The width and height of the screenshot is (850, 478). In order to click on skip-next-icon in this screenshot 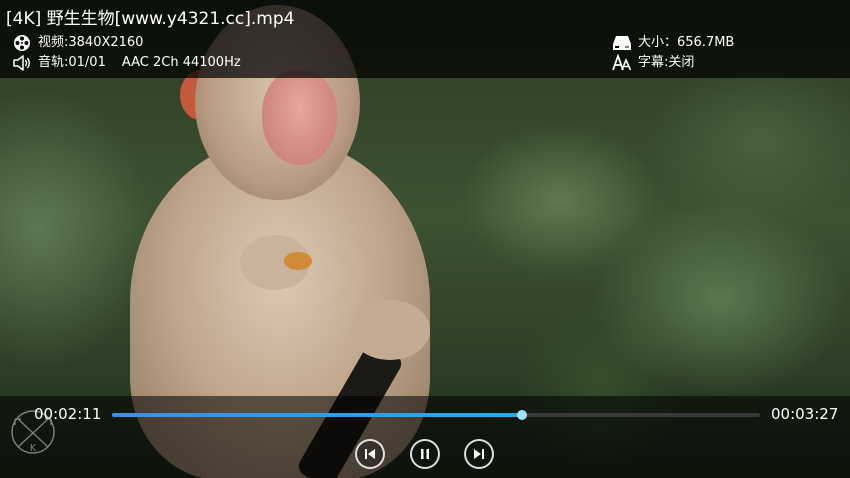, I will do `click(479, 454)`.